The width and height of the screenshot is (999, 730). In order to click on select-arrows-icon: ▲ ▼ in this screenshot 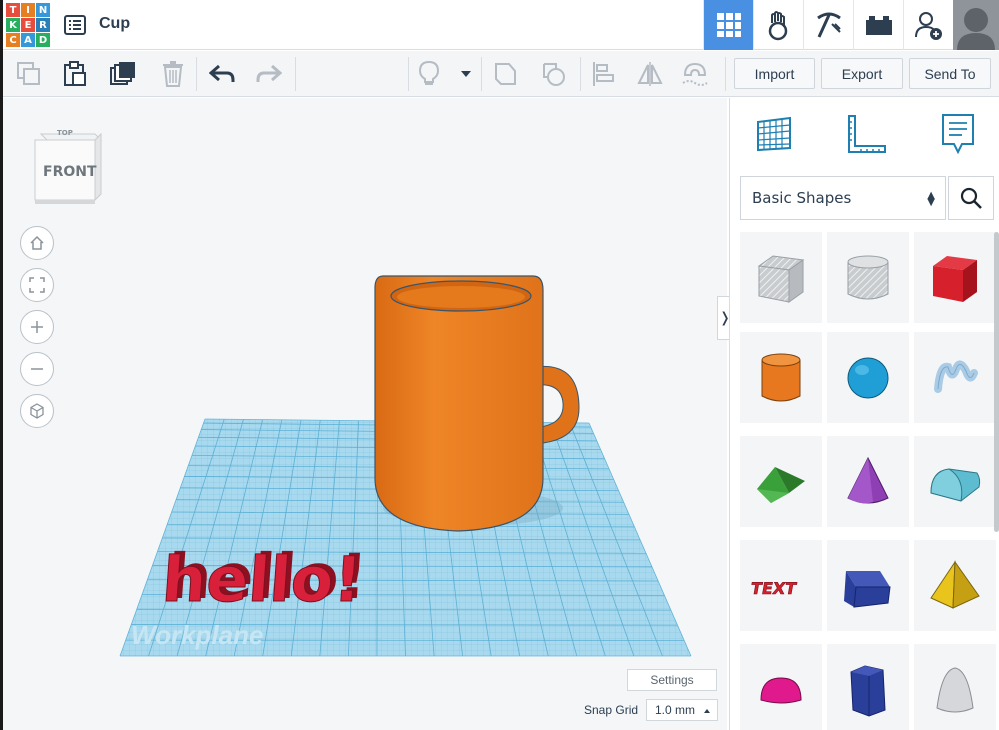, I will do `click(931, 199)`.